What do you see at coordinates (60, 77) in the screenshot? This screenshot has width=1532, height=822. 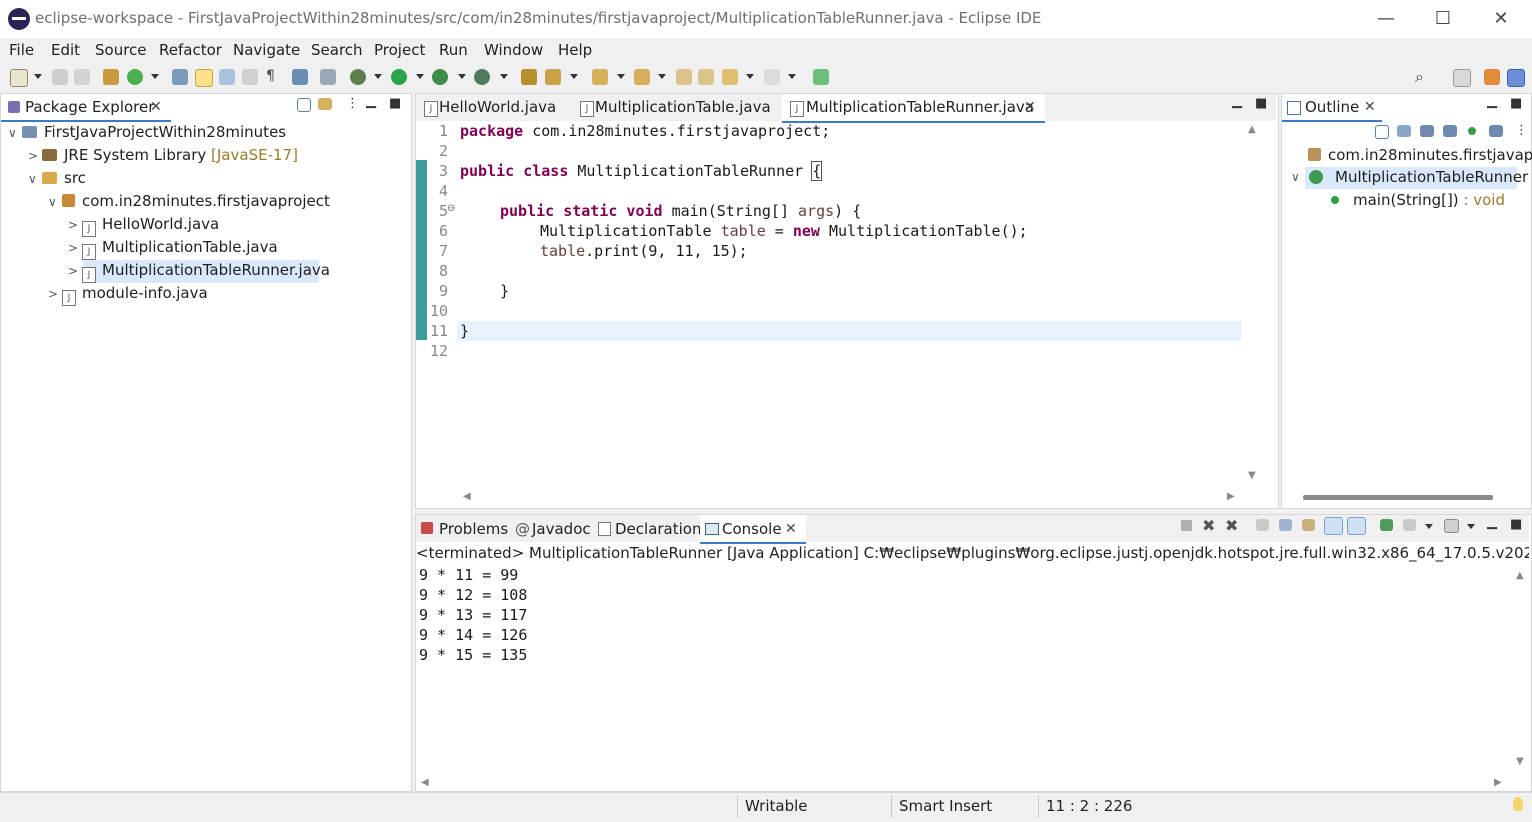 I see `save-icon` at bounding box center [60, 77].